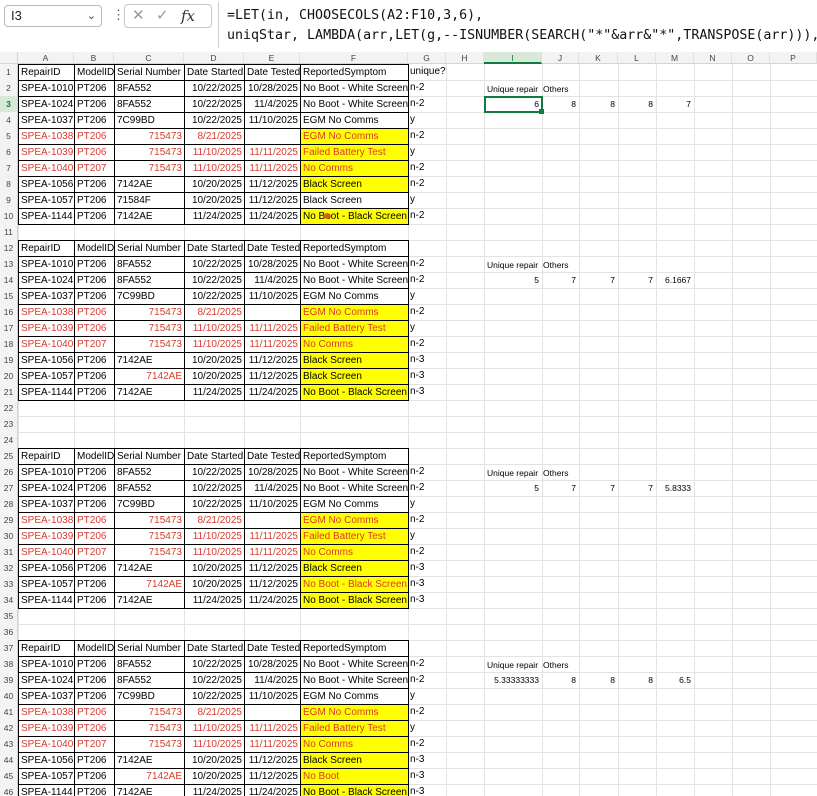 The width and height of the screenshot is (817, 796). Describe the element at coordinates (597, 680) in the screenshot. I see `summary-value: 8` at that location.